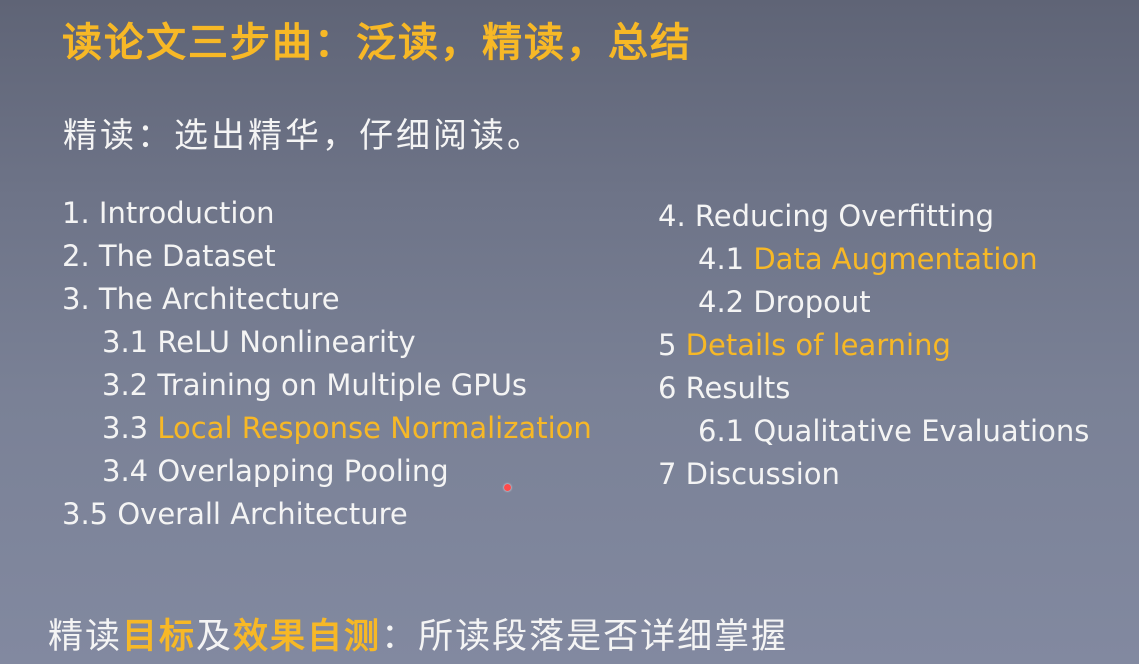 The width and height of the screenshot is (1139, 664). I want to click on toc-item-label-highlighted: Data Augmentation, so click(895, 259).